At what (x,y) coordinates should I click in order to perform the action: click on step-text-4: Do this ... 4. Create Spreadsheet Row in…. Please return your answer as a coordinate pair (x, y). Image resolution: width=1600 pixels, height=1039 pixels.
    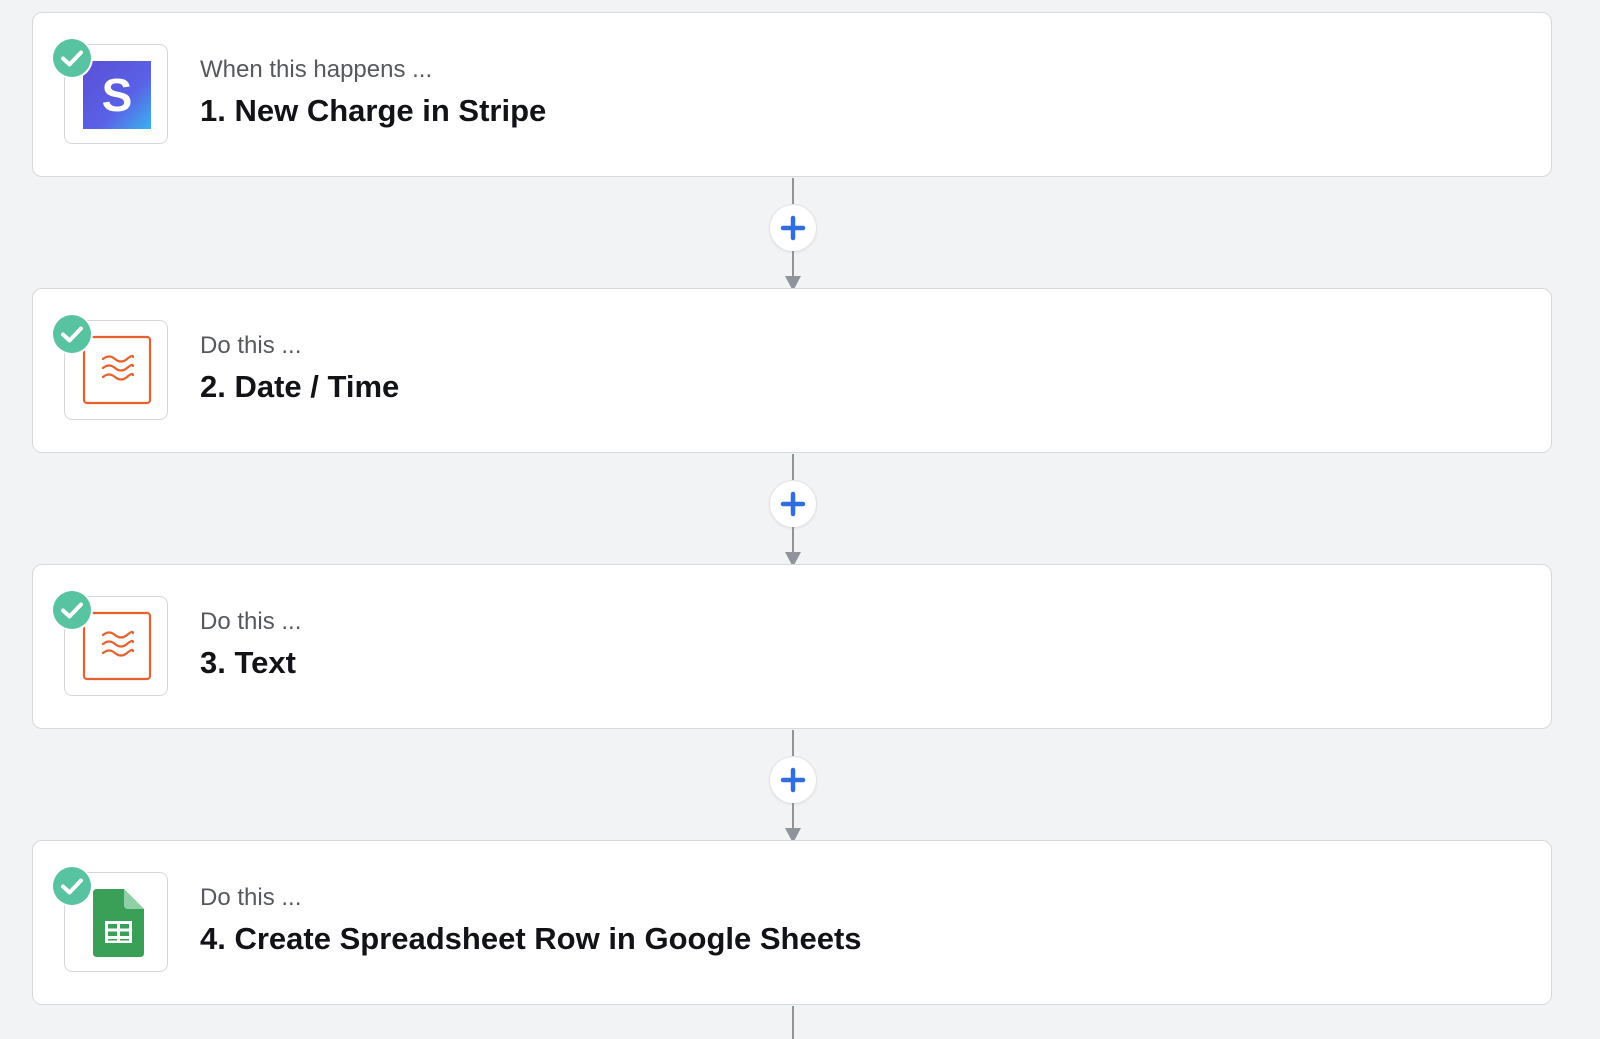
    Looking at the image, I should click on (531, 921).